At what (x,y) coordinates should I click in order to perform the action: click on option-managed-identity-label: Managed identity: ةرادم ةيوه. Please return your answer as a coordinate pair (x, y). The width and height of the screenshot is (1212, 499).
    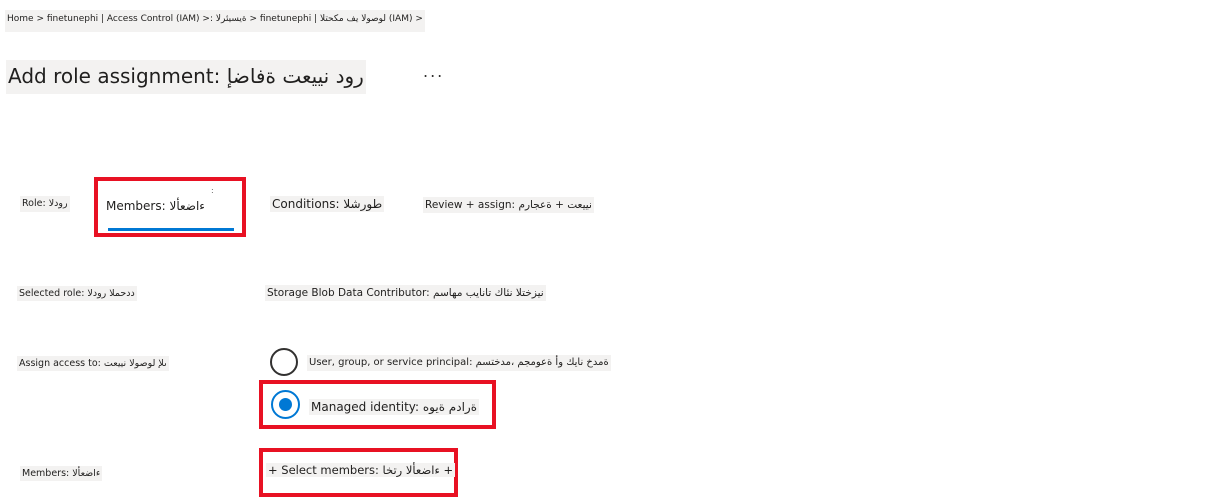
    Looking at the image, I should click on (394, 407).